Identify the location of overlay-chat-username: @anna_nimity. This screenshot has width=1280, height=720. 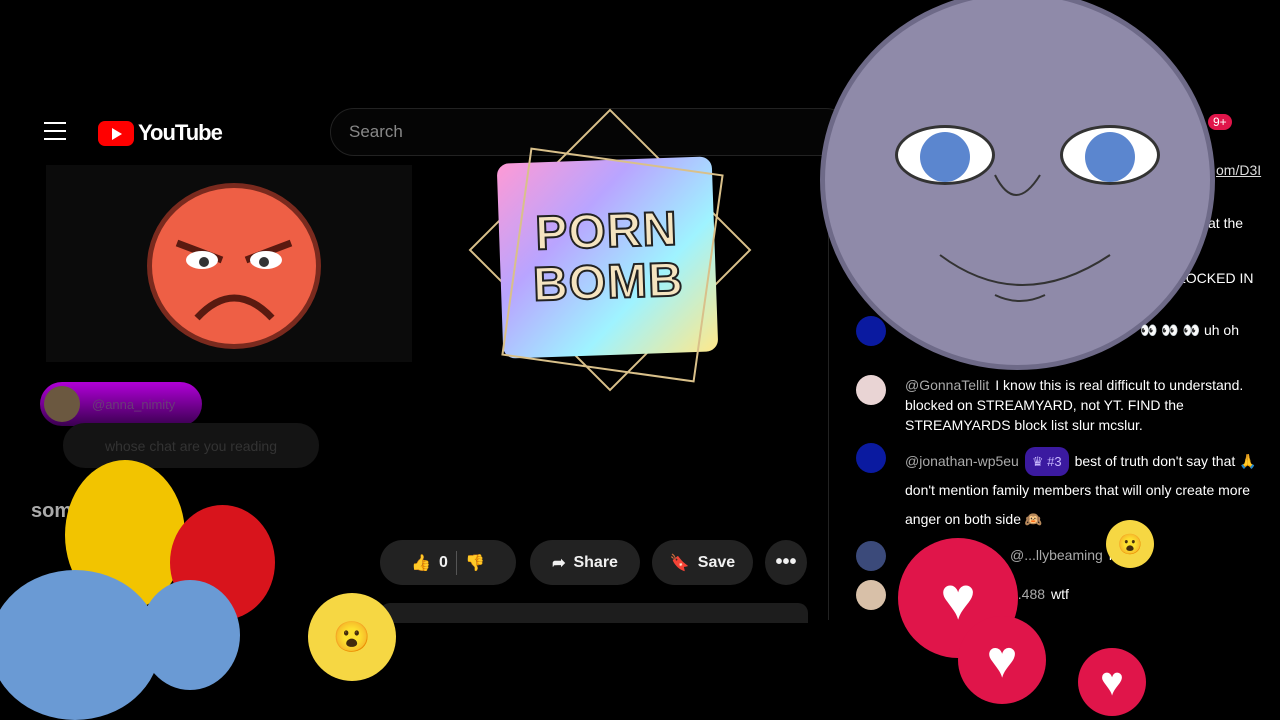
(121, 404).